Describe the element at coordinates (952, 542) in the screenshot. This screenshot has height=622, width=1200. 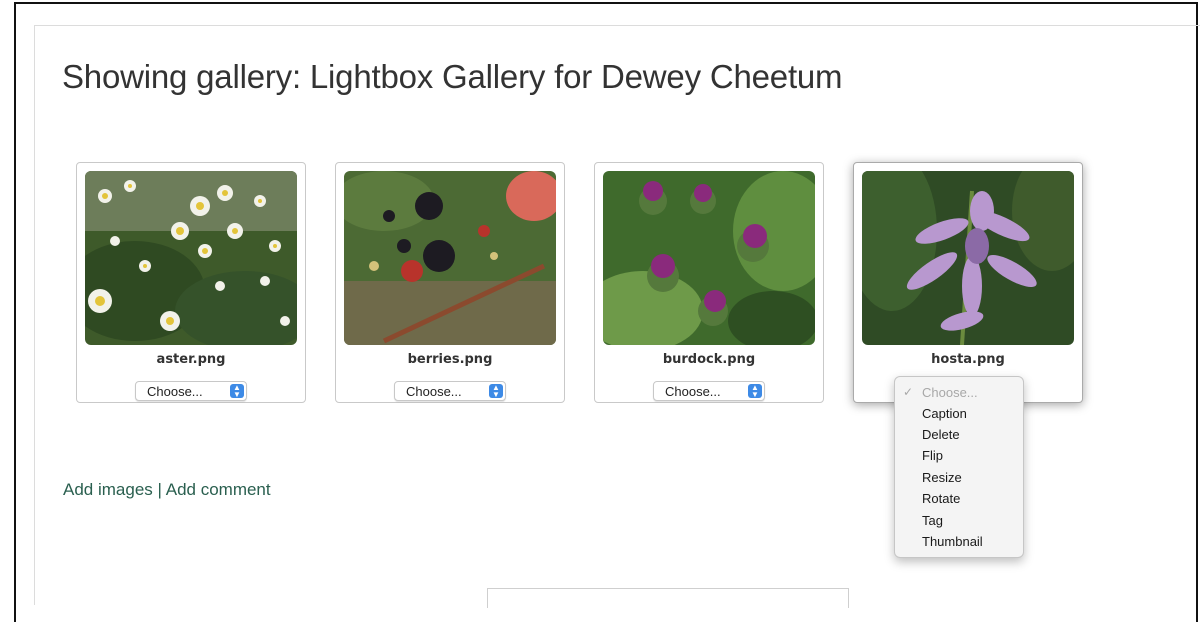
I see `dropdown-option-thumbnail: Thumbnail` at that location.